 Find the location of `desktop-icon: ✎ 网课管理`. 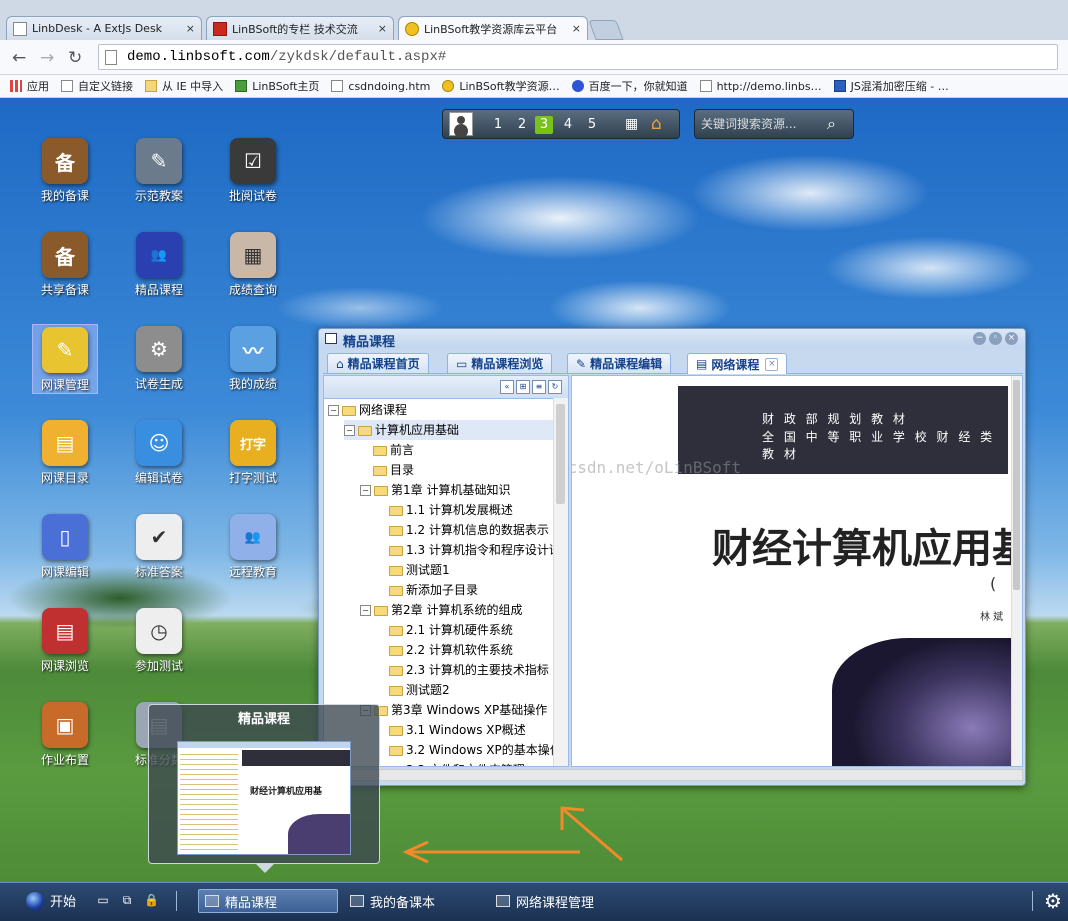

desktop-icon: ✎ 网课管理 is located at coordinates (65, 359).